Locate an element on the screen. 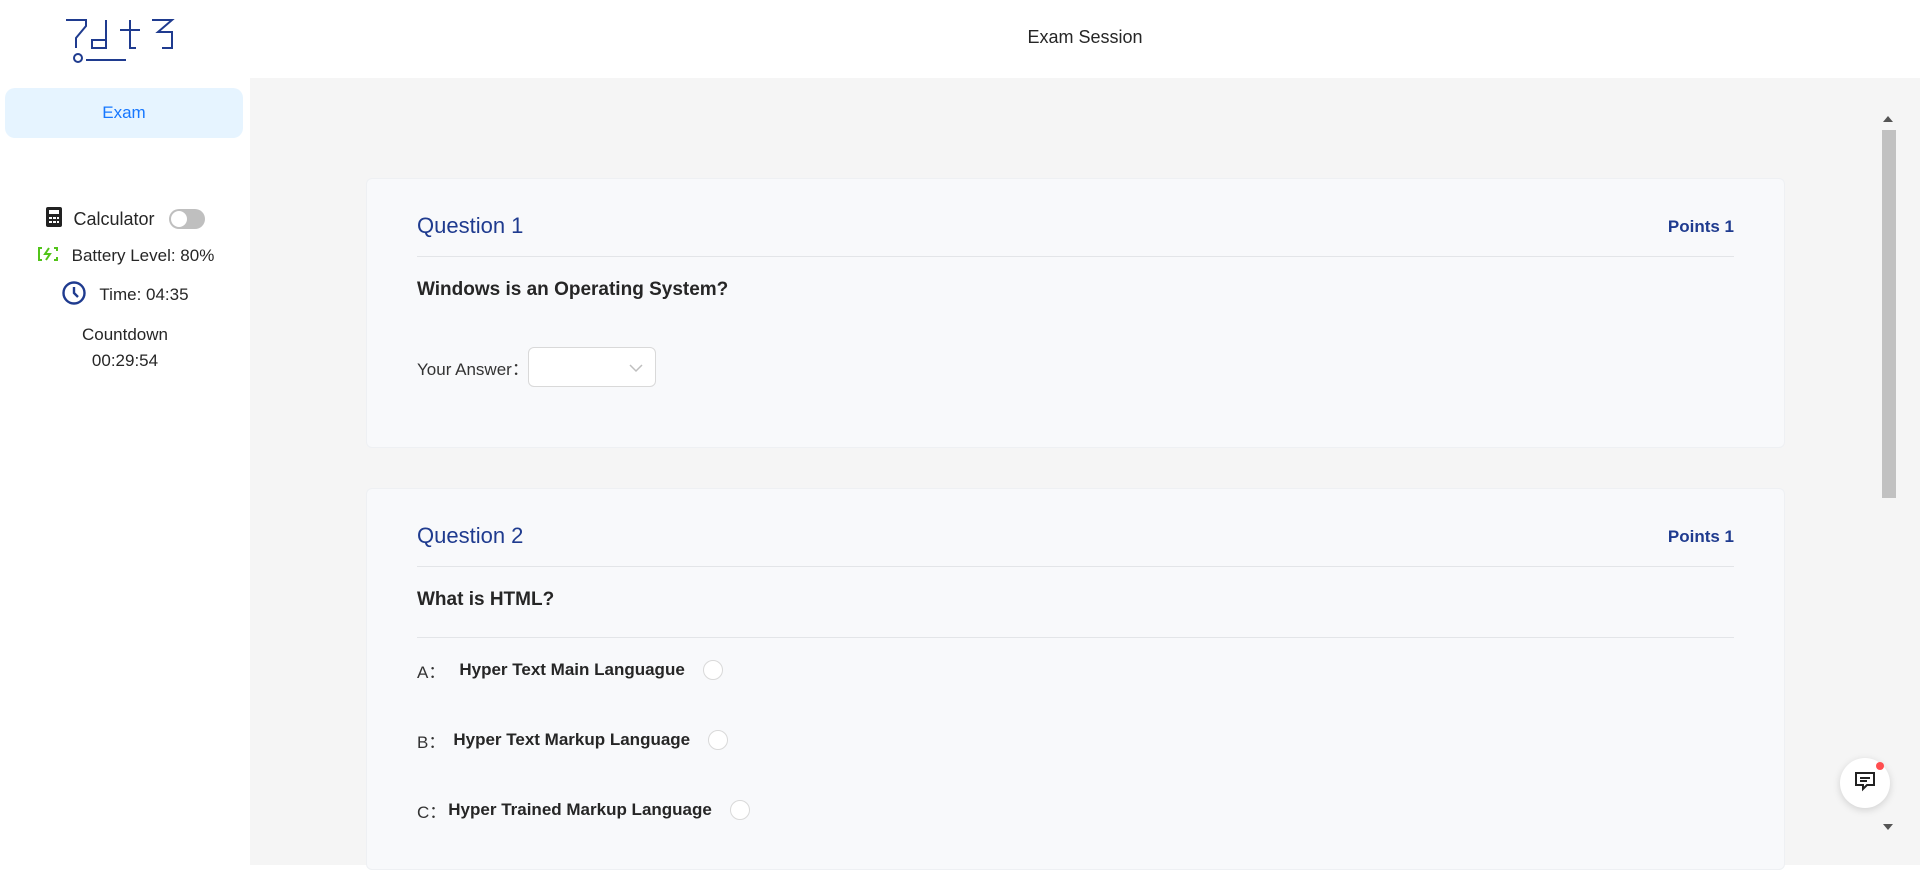 The width and height of the screenshot is (1920, 870). question-text: Windows is an Operating System? is located at coordinates (573, 289).